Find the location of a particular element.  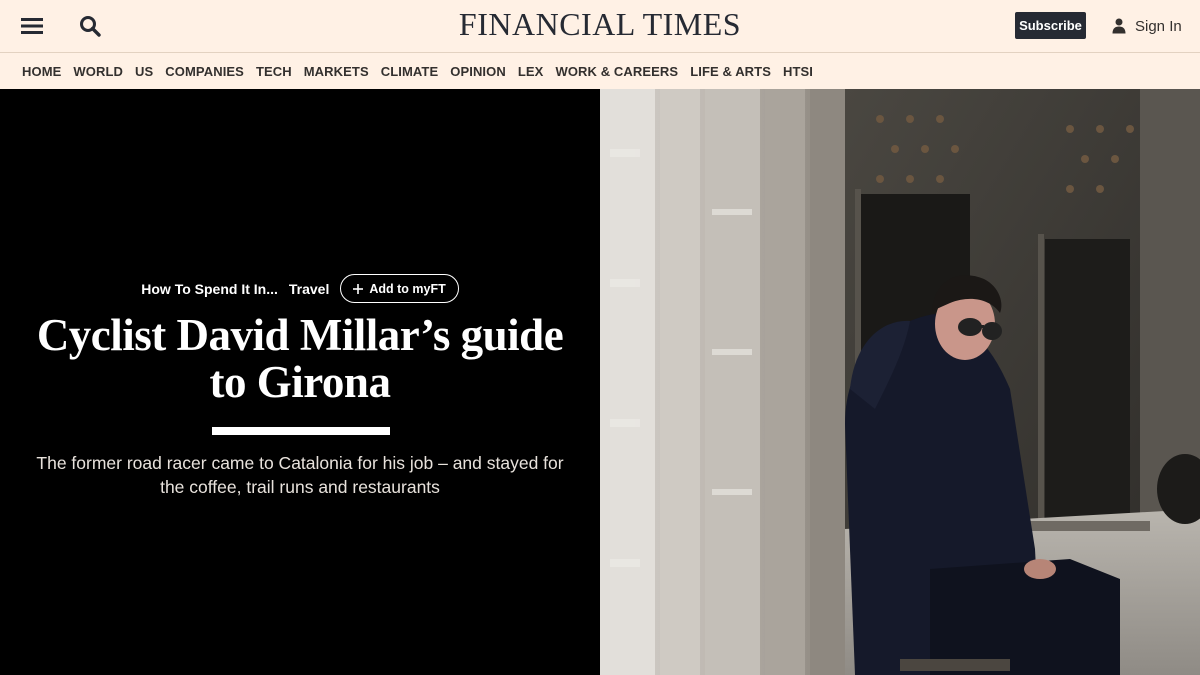

nav-item-markets: MARKETS is located at coordinates (336, 71).